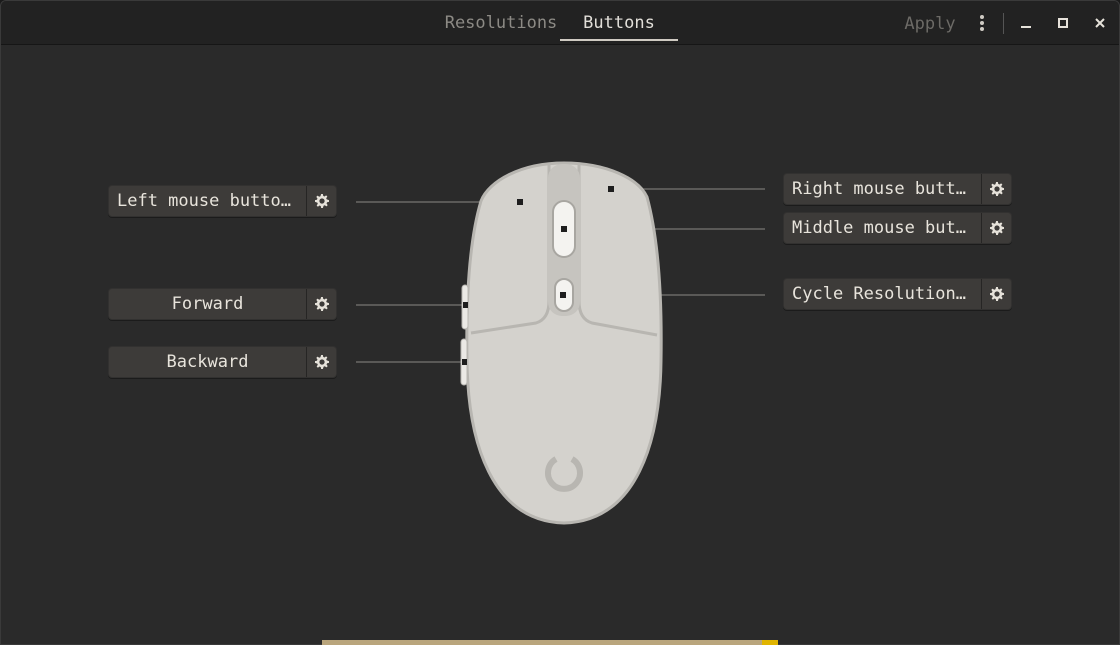  Describe the element at coordinates (1100, 23) in the screenshot. I see `close-icon` at that location.